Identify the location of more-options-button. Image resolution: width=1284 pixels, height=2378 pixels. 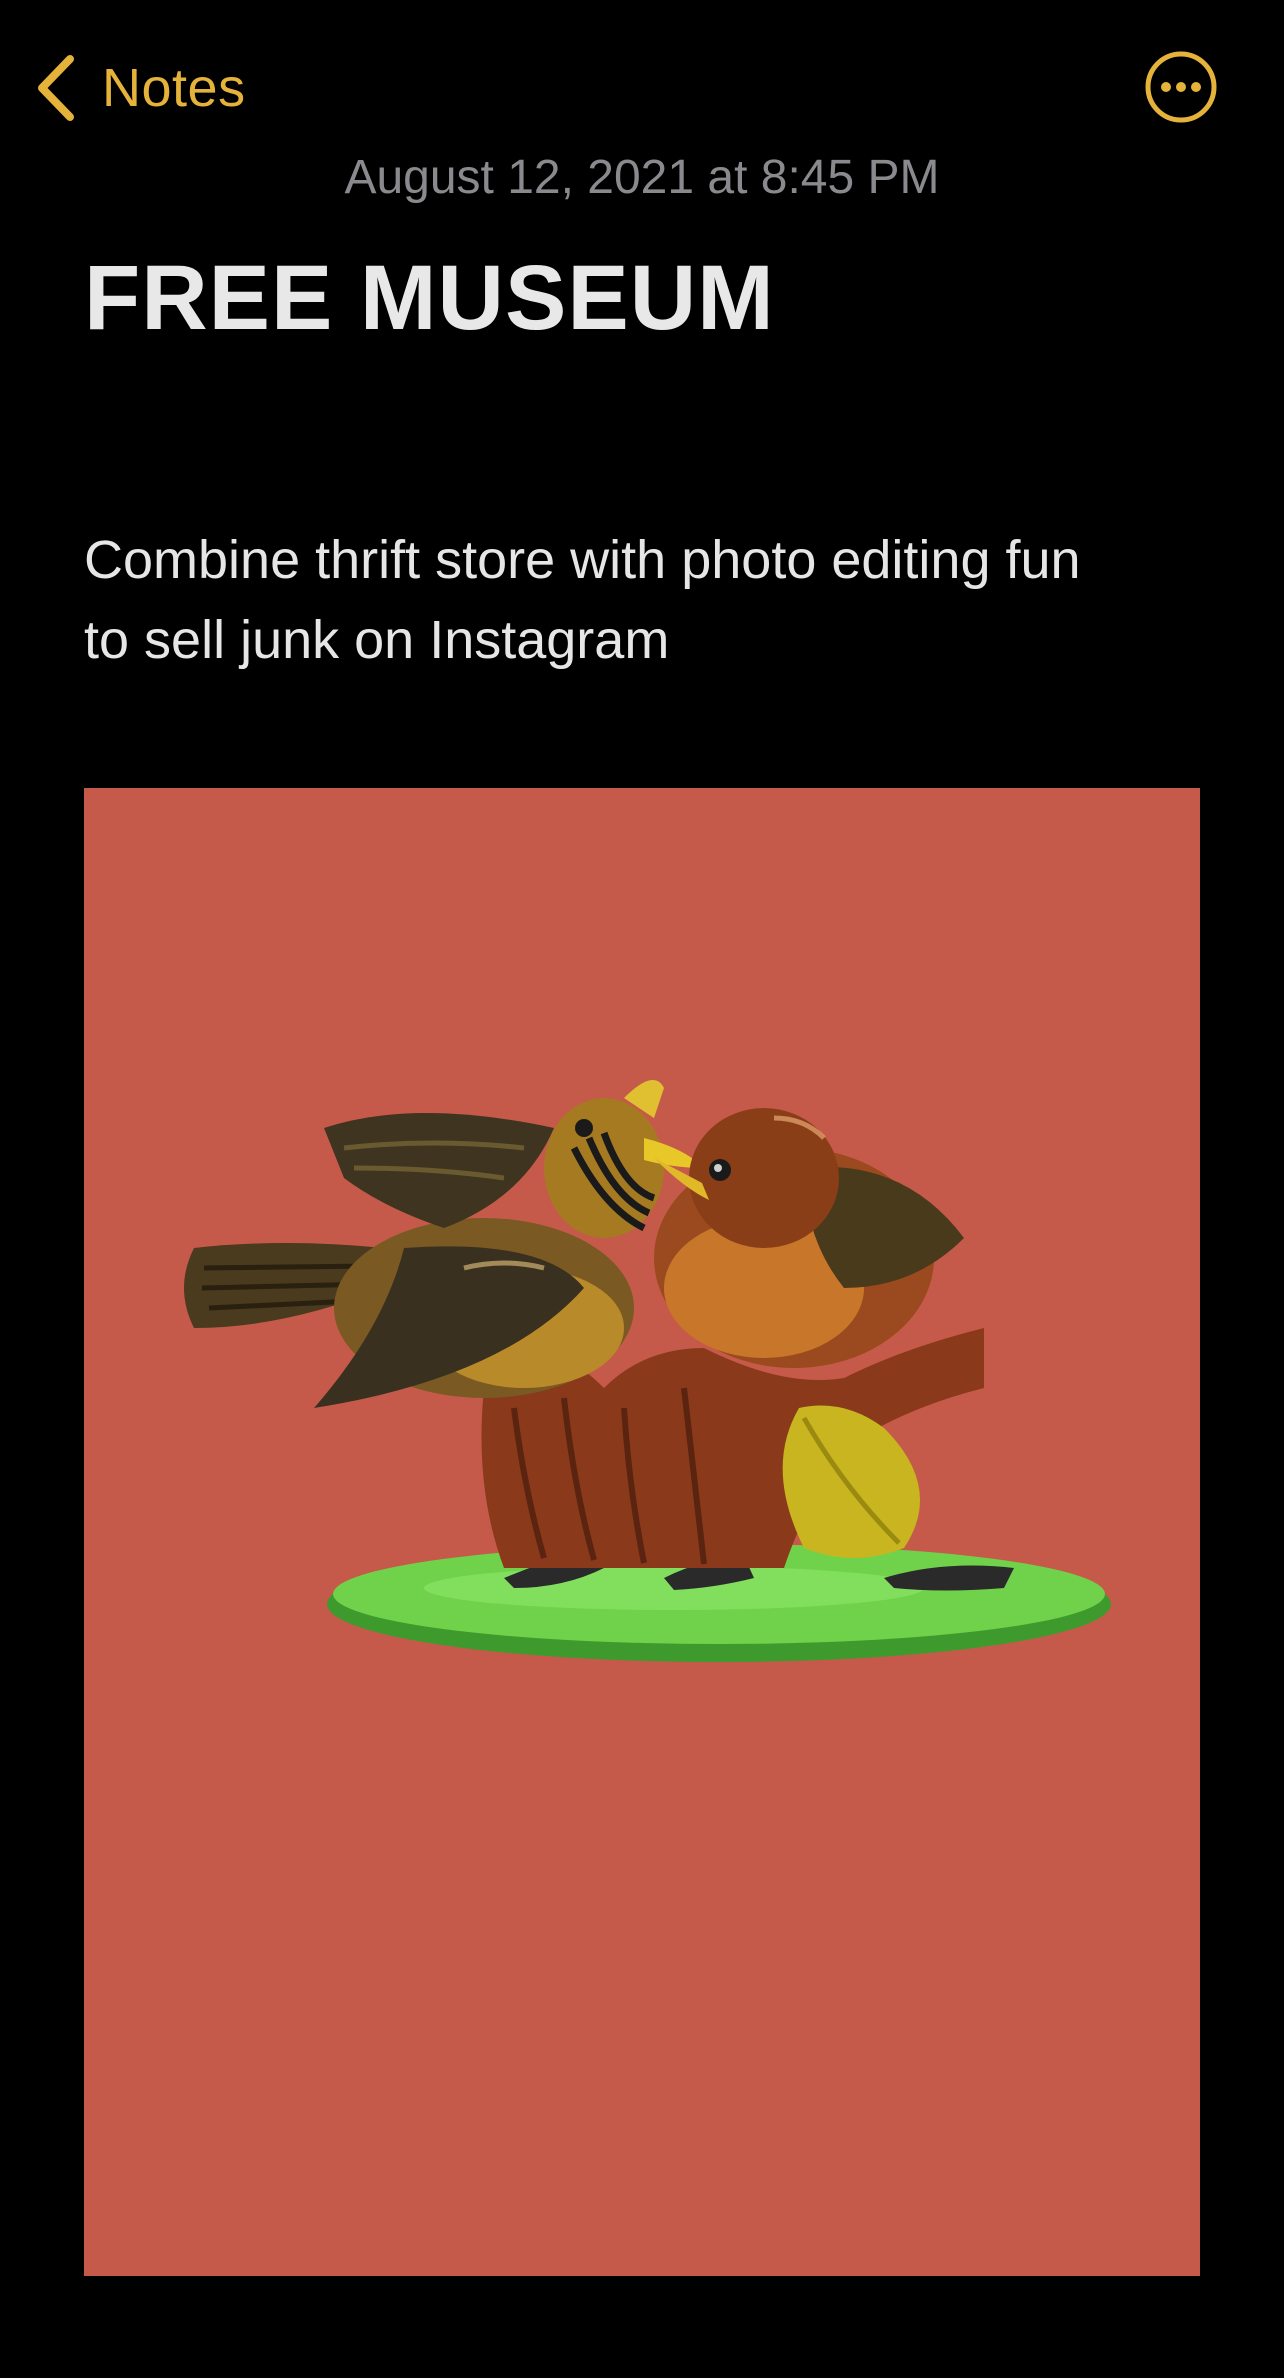
(1181, 87).